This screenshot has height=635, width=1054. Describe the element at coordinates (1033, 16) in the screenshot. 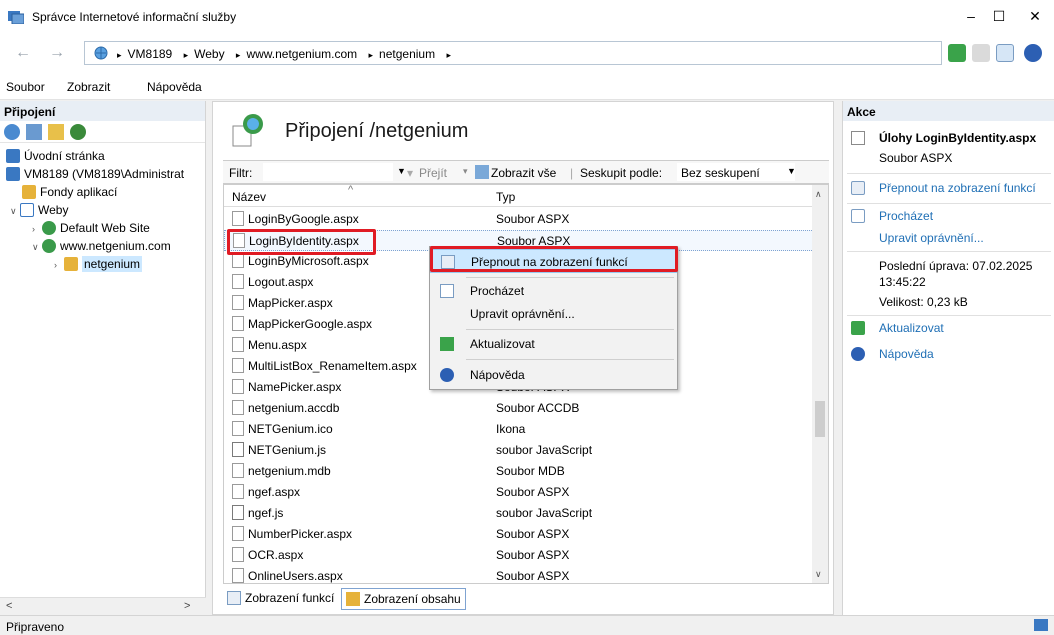

I see `close-button: ✕` at that location.